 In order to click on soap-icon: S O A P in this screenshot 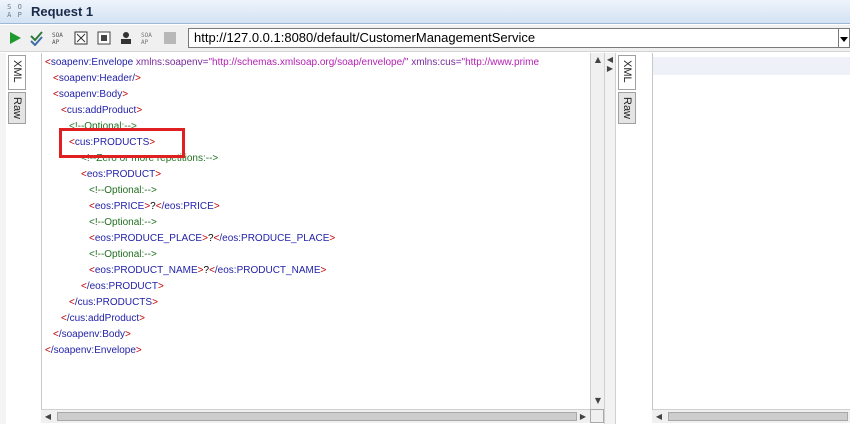, I will do `click(15, 12)`.